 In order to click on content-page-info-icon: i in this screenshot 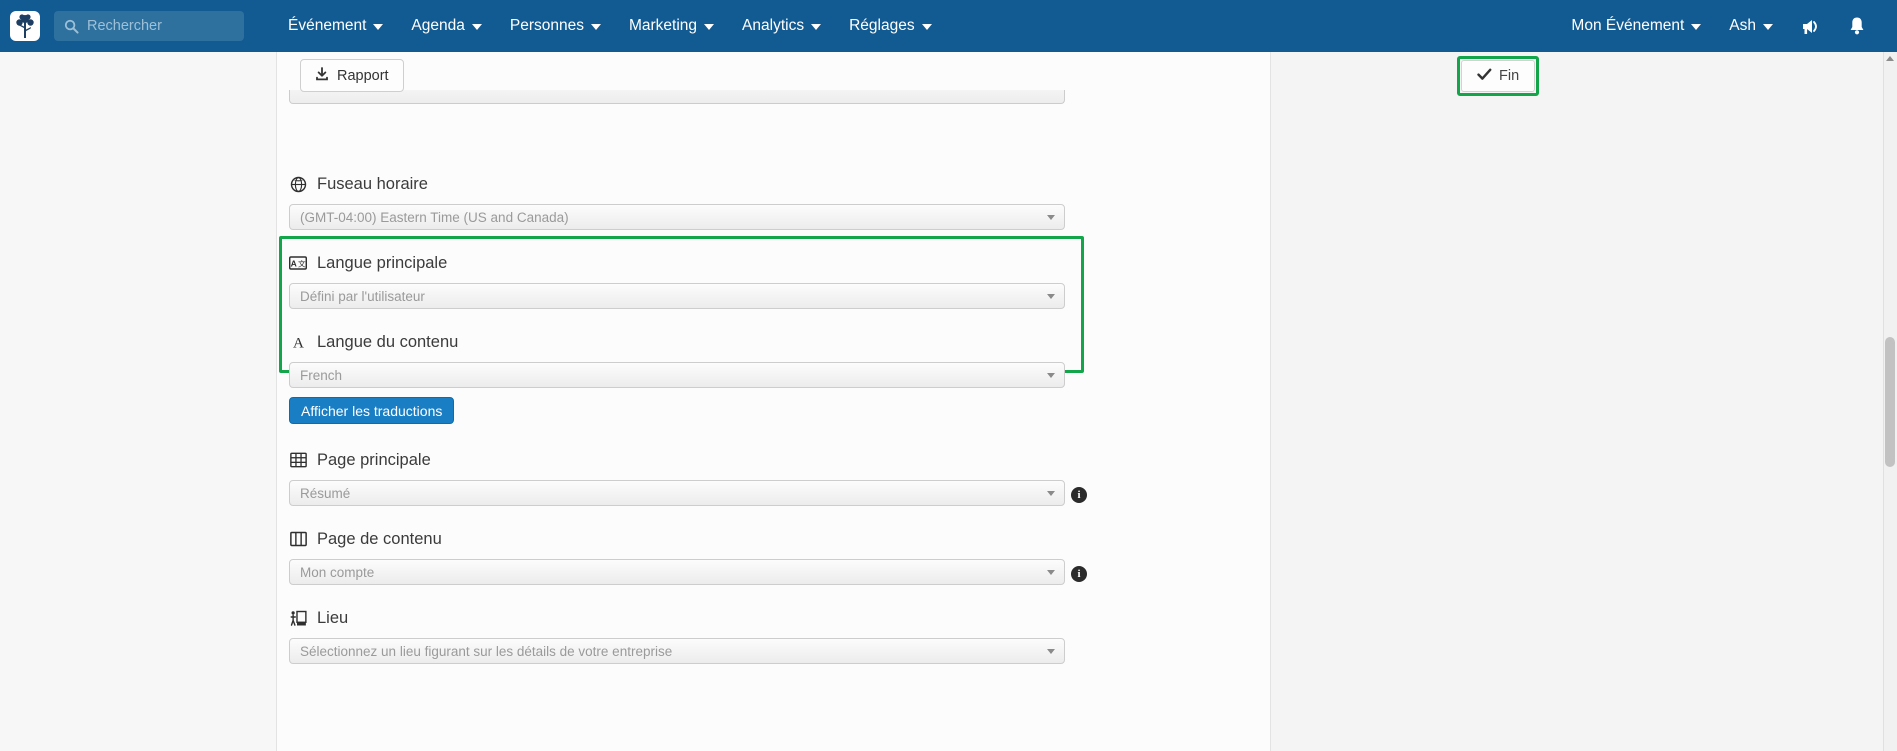, I will do `click(1079, 574)`.